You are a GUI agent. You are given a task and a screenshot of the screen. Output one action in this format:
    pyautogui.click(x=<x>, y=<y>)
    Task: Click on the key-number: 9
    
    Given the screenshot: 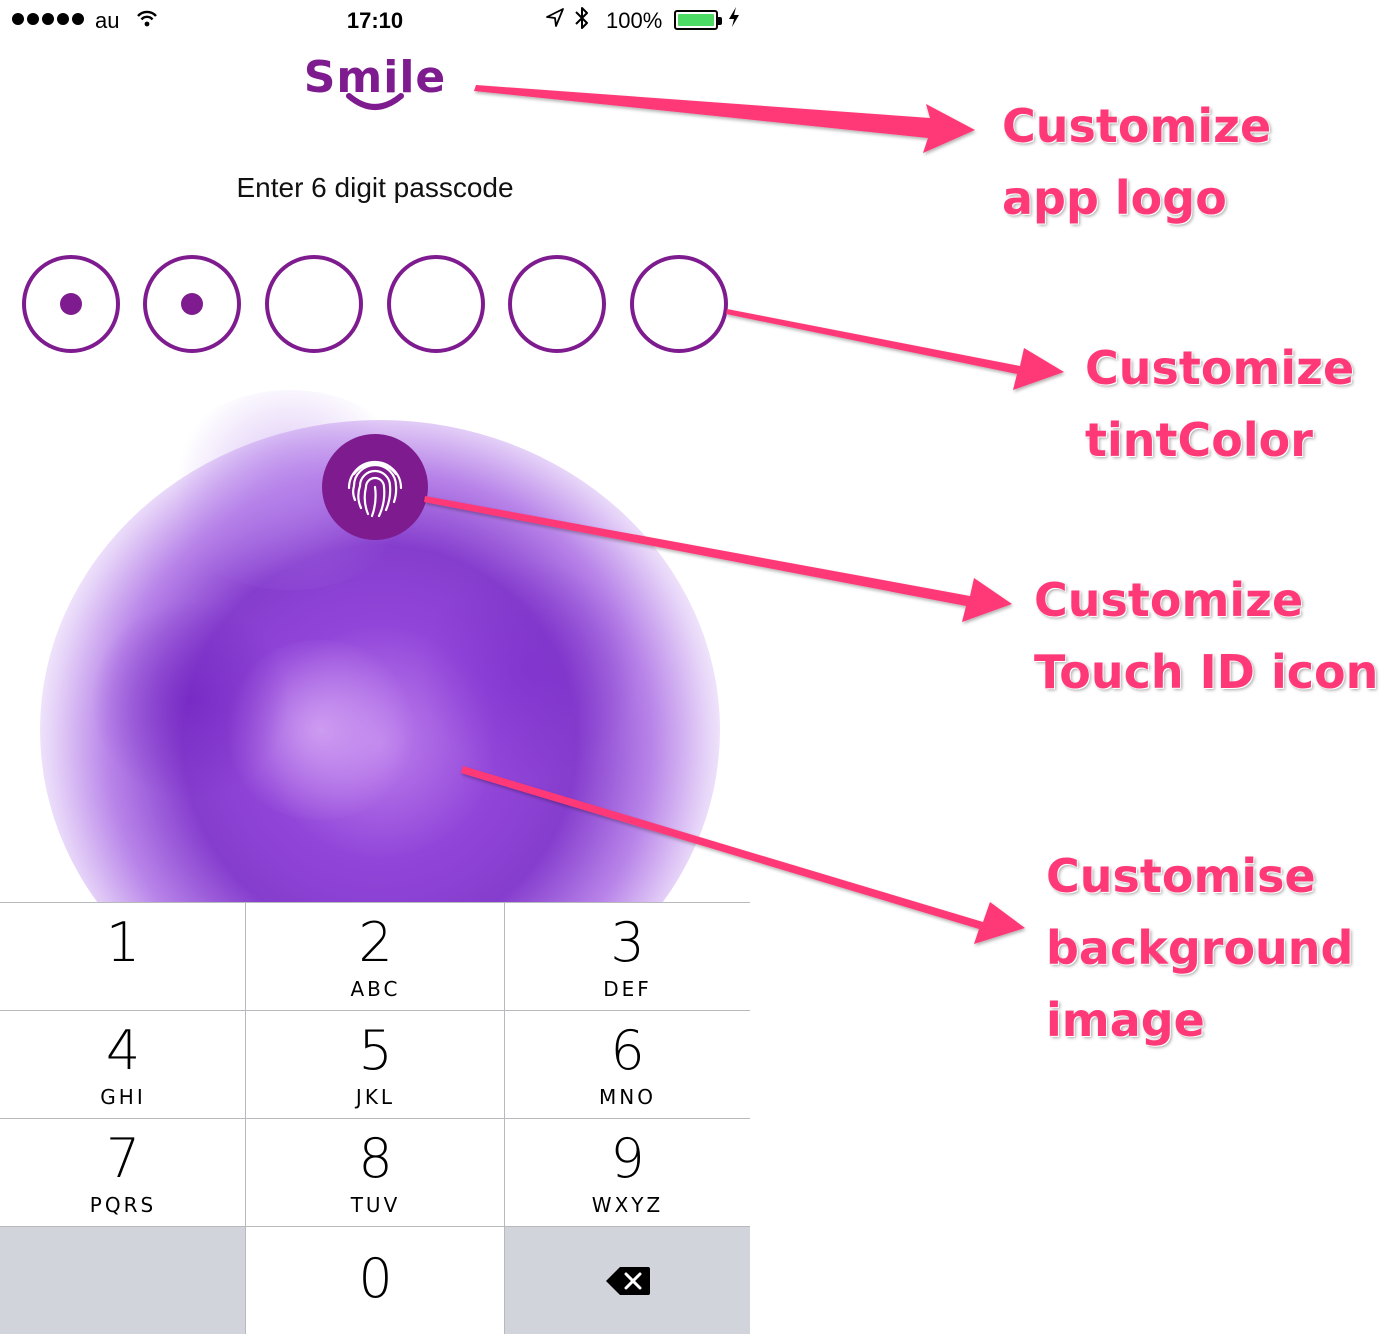 What is the action you would take?
    pyautogui.click(x=627, y=1158)
    